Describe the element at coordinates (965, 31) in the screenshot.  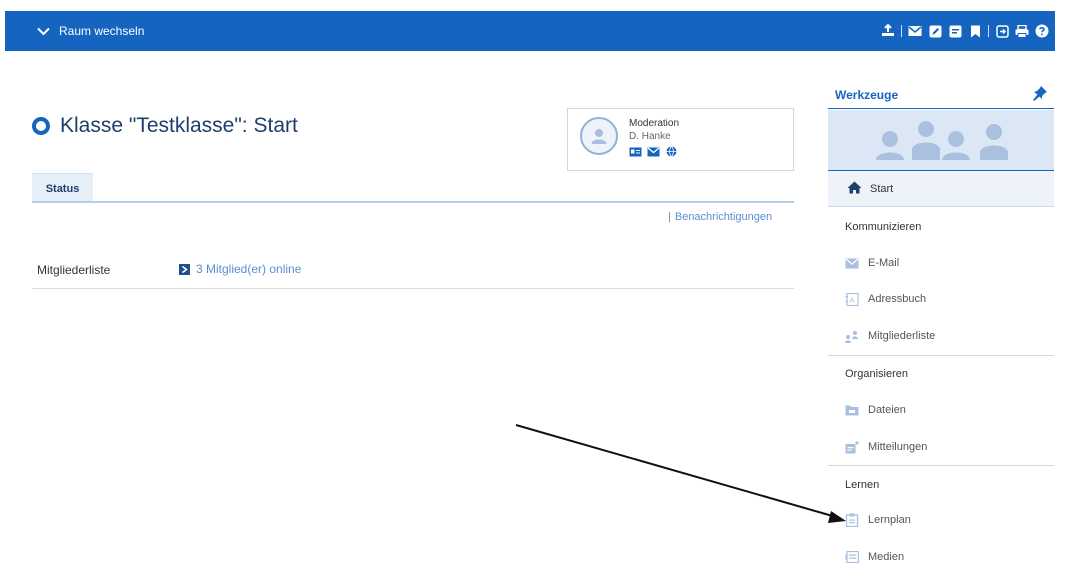
I see `top-toolbar` at that location.